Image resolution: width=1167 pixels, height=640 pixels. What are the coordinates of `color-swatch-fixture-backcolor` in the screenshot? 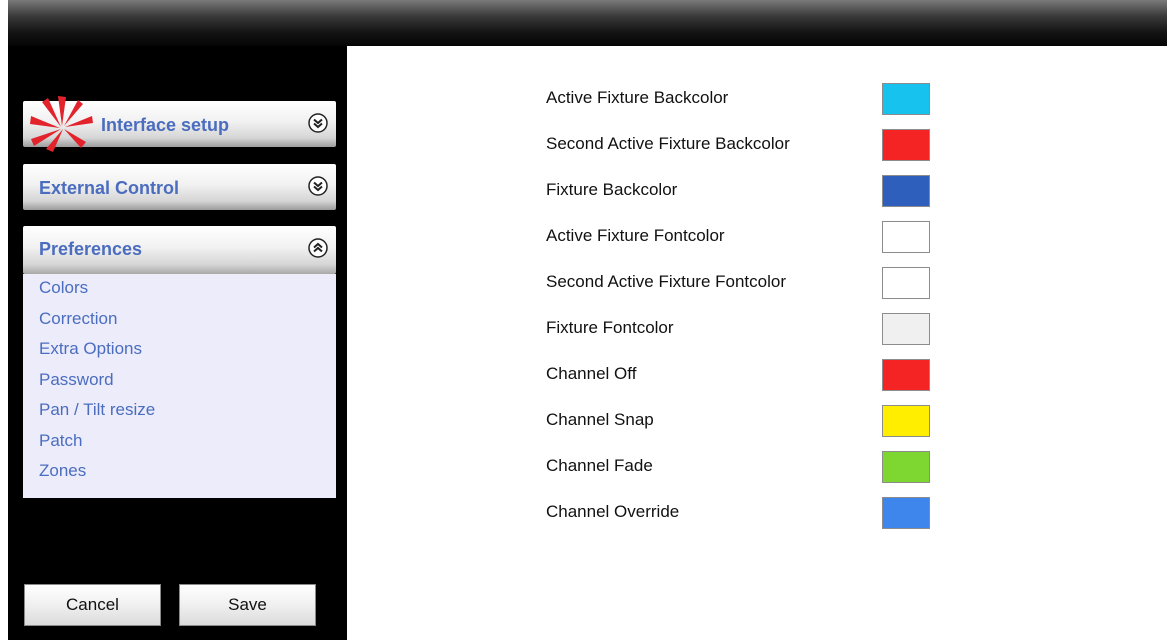 It's located at (906, 191).